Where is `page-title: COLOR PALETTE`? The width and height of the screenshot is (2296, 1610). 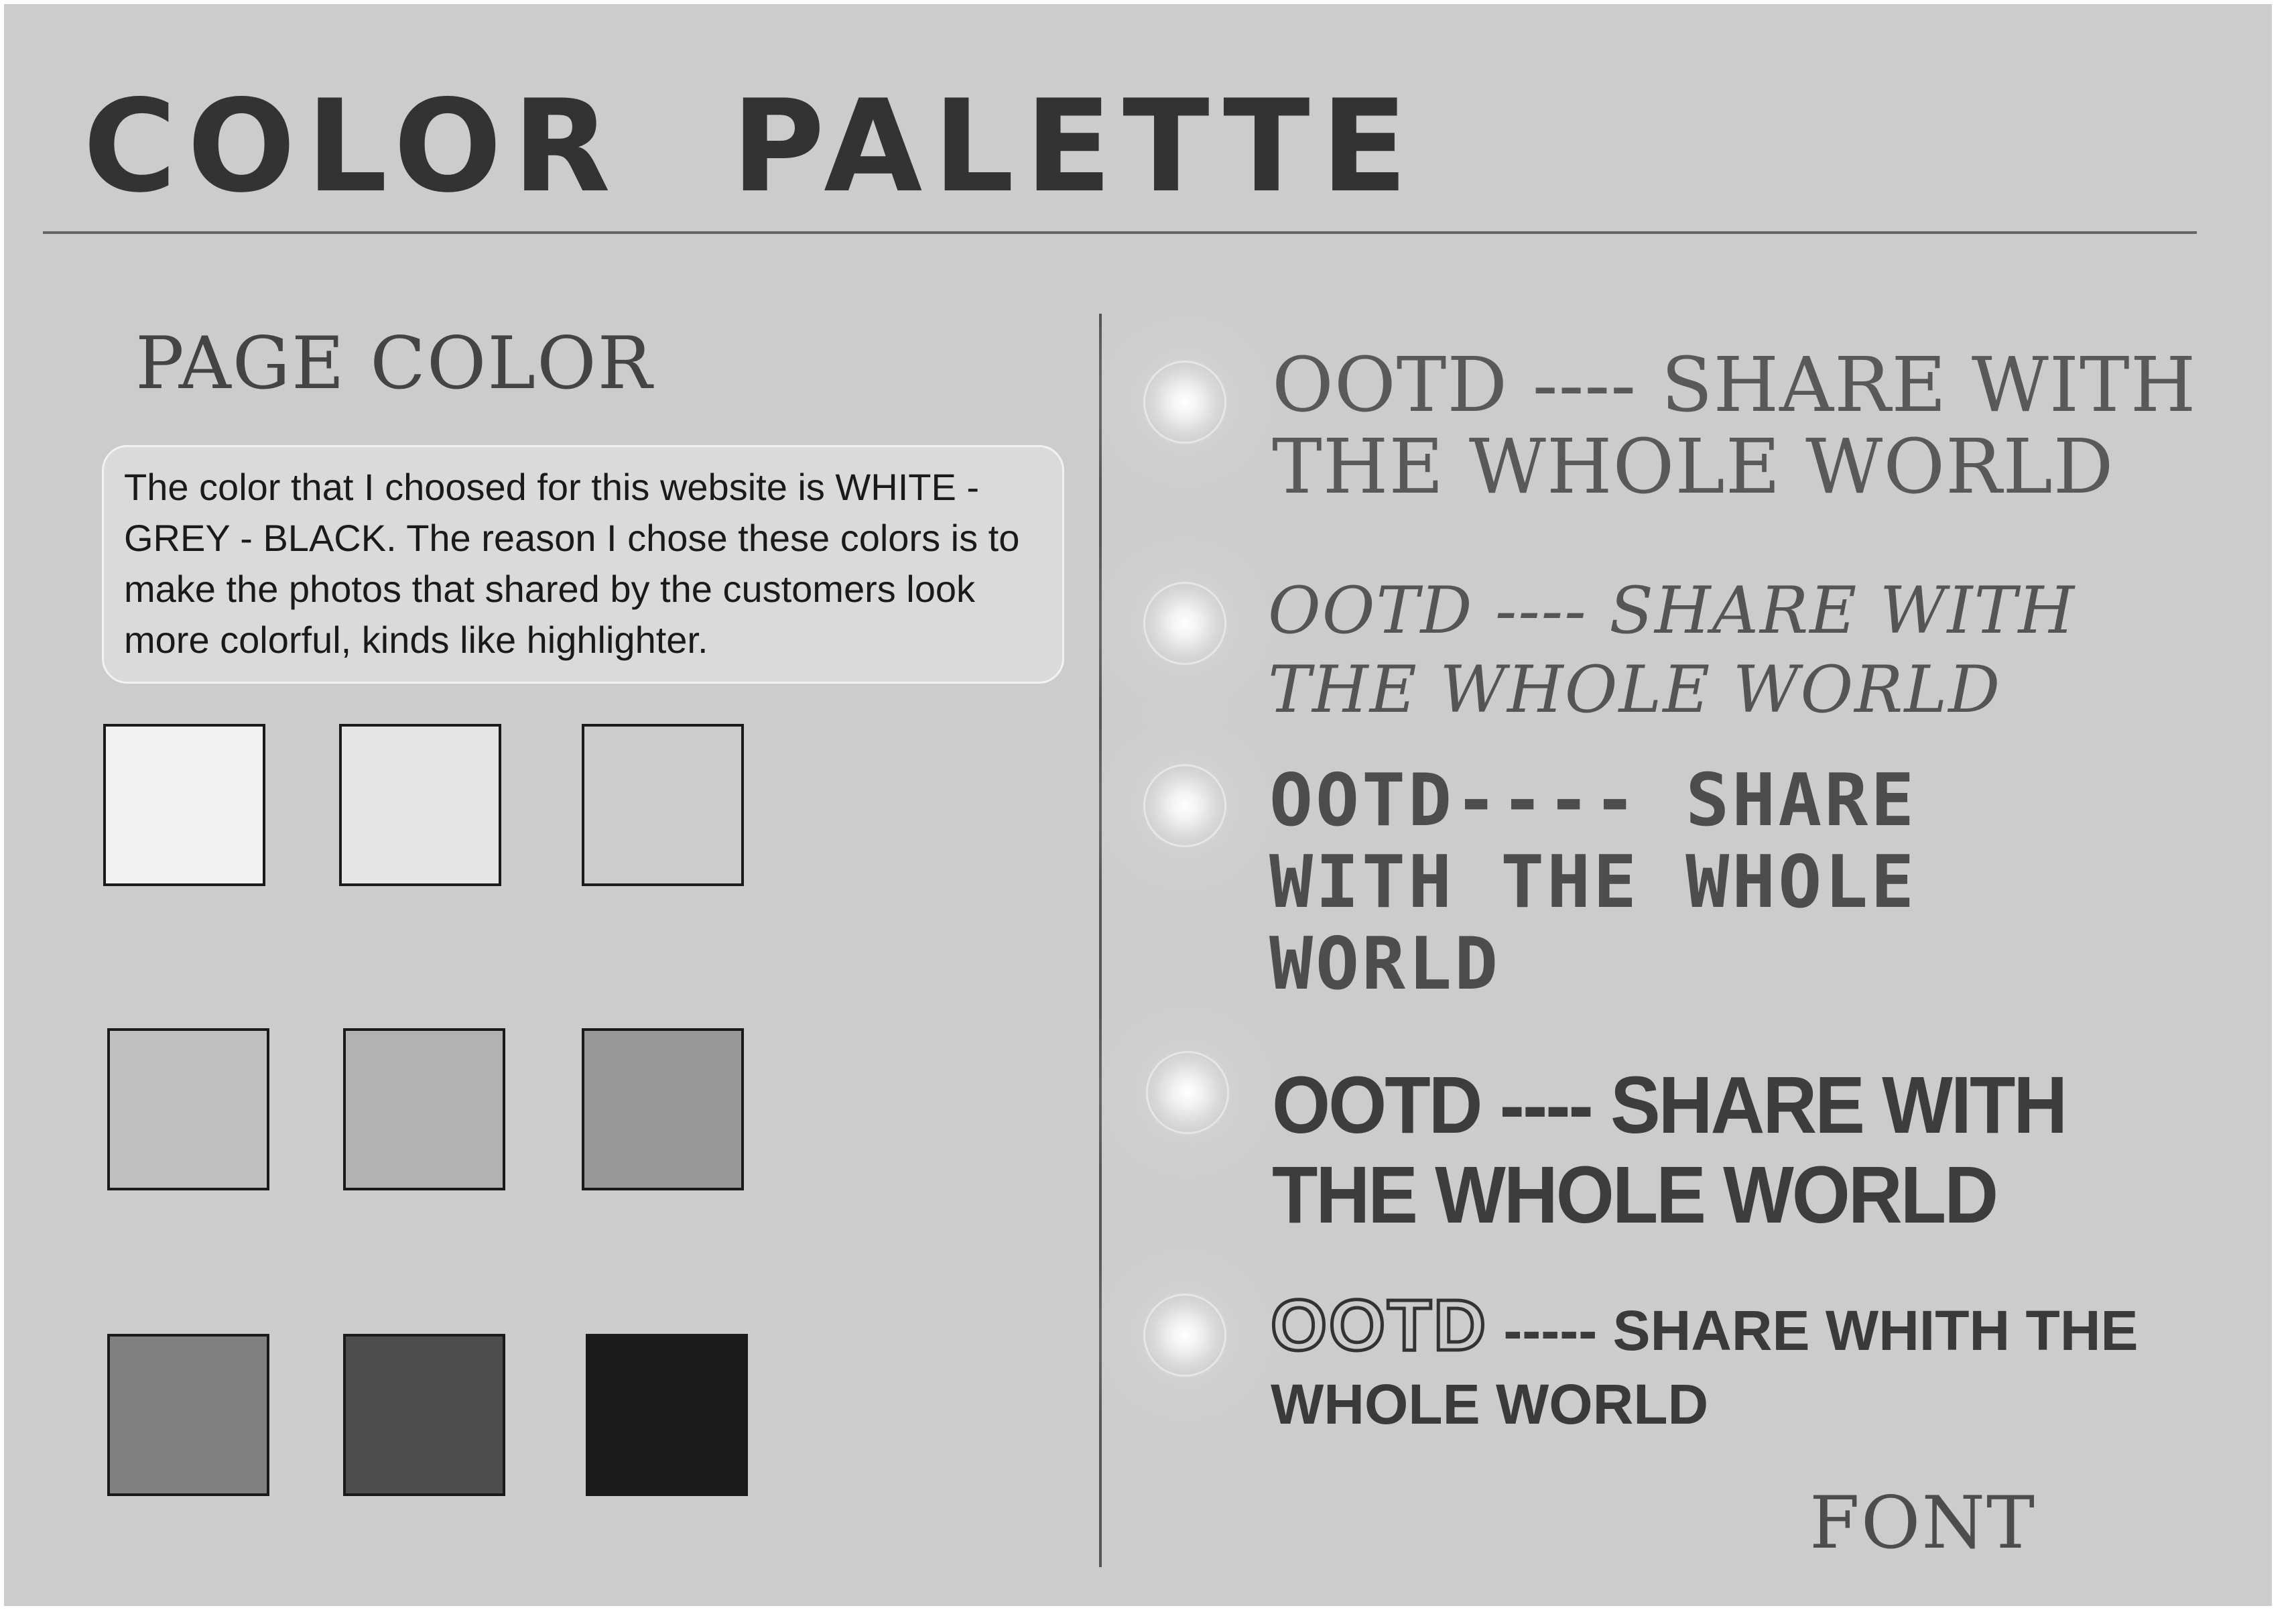 page-title: COLOR PALETTE is located at coordinates (751, 146).